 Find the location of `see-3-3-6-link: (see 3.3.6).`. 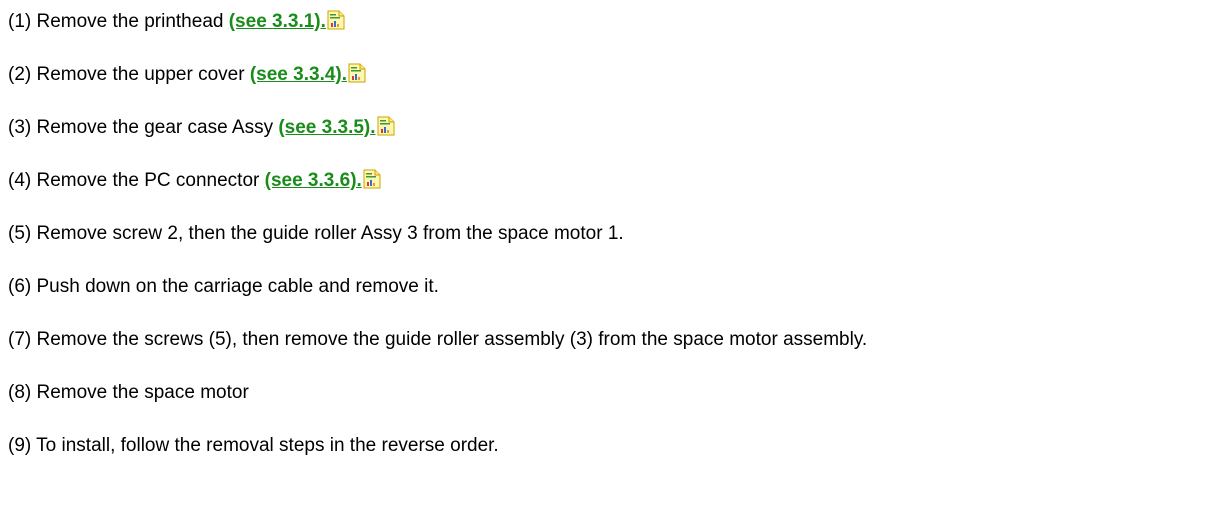

see-3-3-6-link: (see 3.3.6). is located at coordinates (313, 180).